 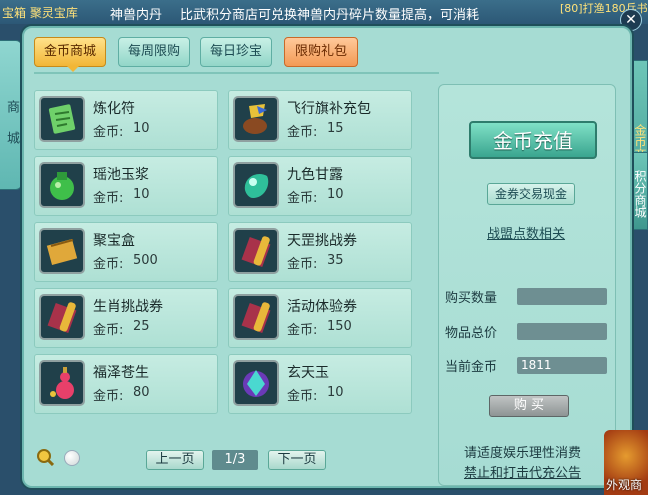 I want to click on consumption-notice: 请适度娱乐理性消费, so click(x=523, y=453).